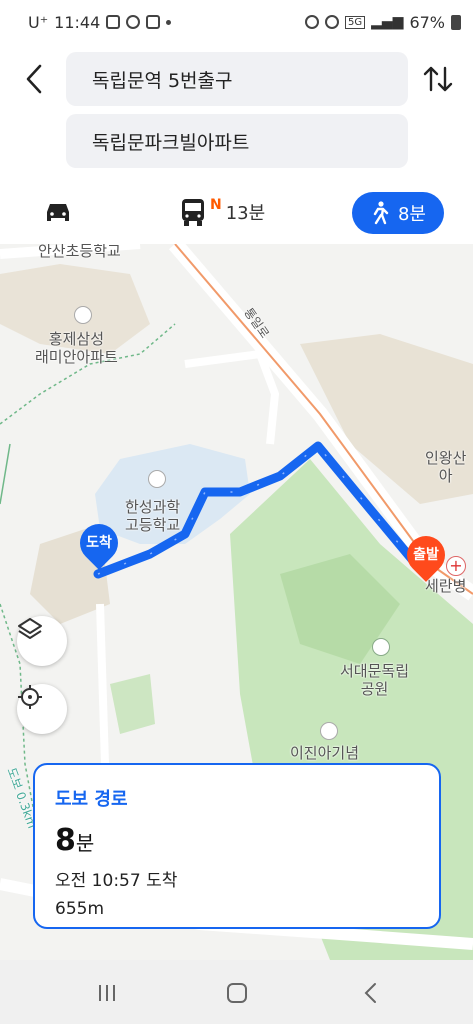 The height and width of the screenshot is (1024, 473). Describe the element at coordinates (237, 79) in the screenshot. I see `start-input: 독립문역 5번출구` at that location.